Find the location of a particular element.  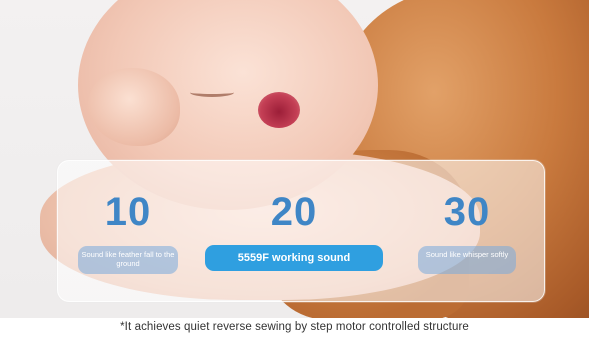

stat-working: 20 is located at coordinates (294, 212).